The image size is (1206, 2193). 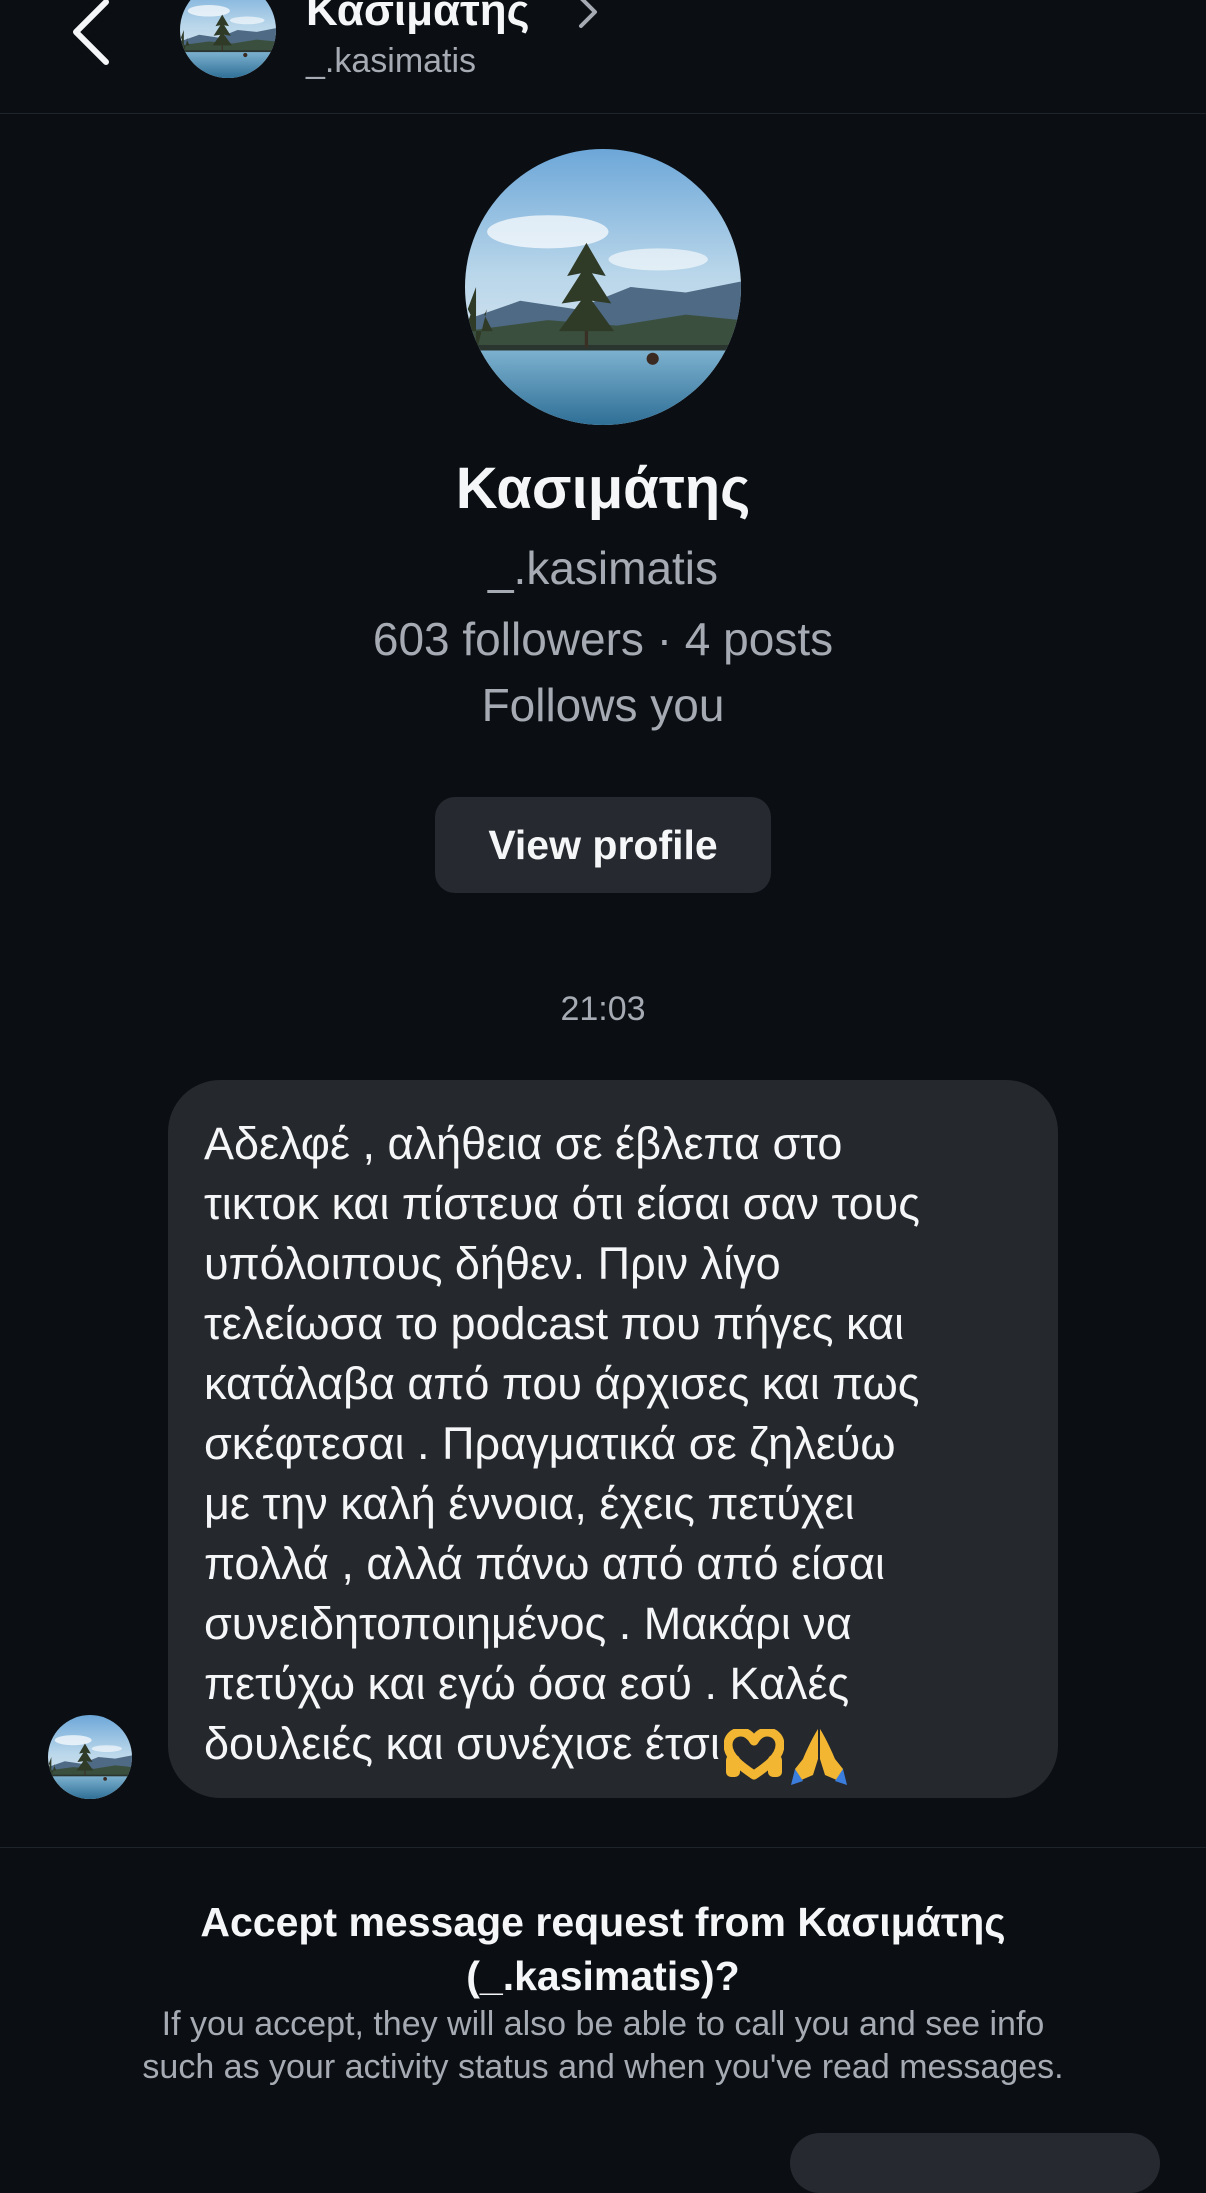 I want to click on divider, so click(x=603, y=1847).